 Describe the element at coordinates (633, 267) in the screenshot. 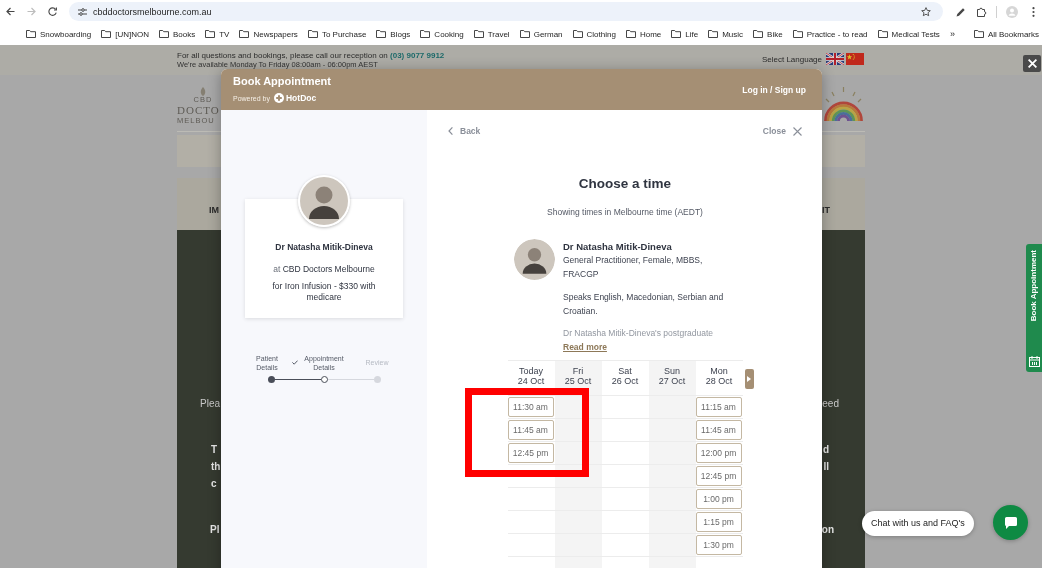

I see `credentials-text: General Practitioner, Female, MBBS, FRACGP` at that location.